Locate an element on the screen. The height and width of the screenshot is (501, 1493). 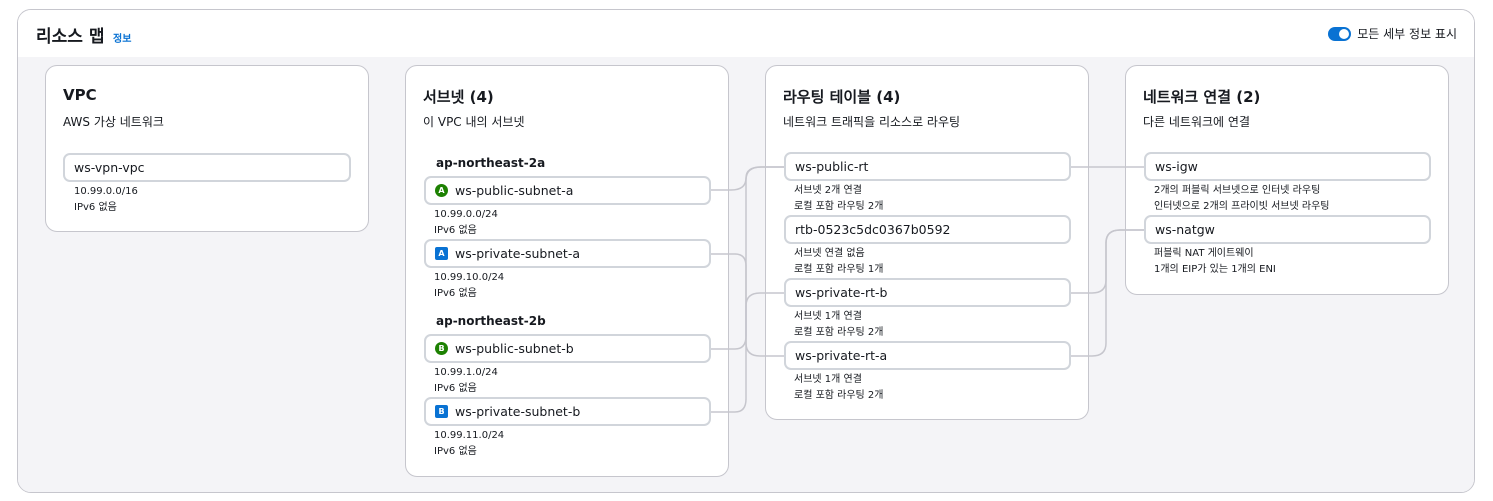
subnet-name: ws-private-subnet-b is located at coordinates (518, 411).